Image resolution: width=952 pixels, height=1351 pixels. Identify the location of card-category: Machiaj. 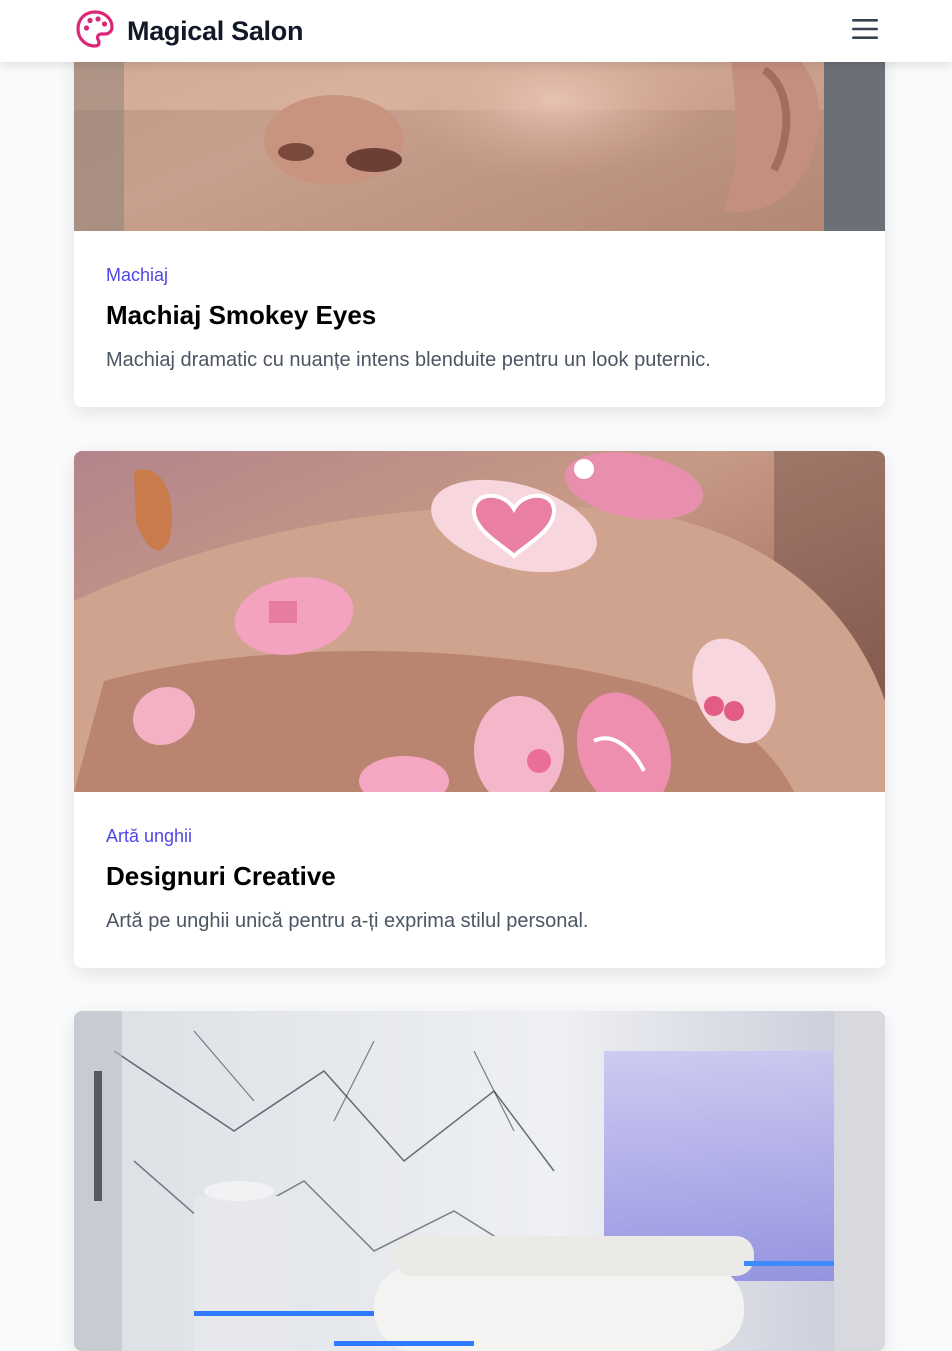
(137, 275).